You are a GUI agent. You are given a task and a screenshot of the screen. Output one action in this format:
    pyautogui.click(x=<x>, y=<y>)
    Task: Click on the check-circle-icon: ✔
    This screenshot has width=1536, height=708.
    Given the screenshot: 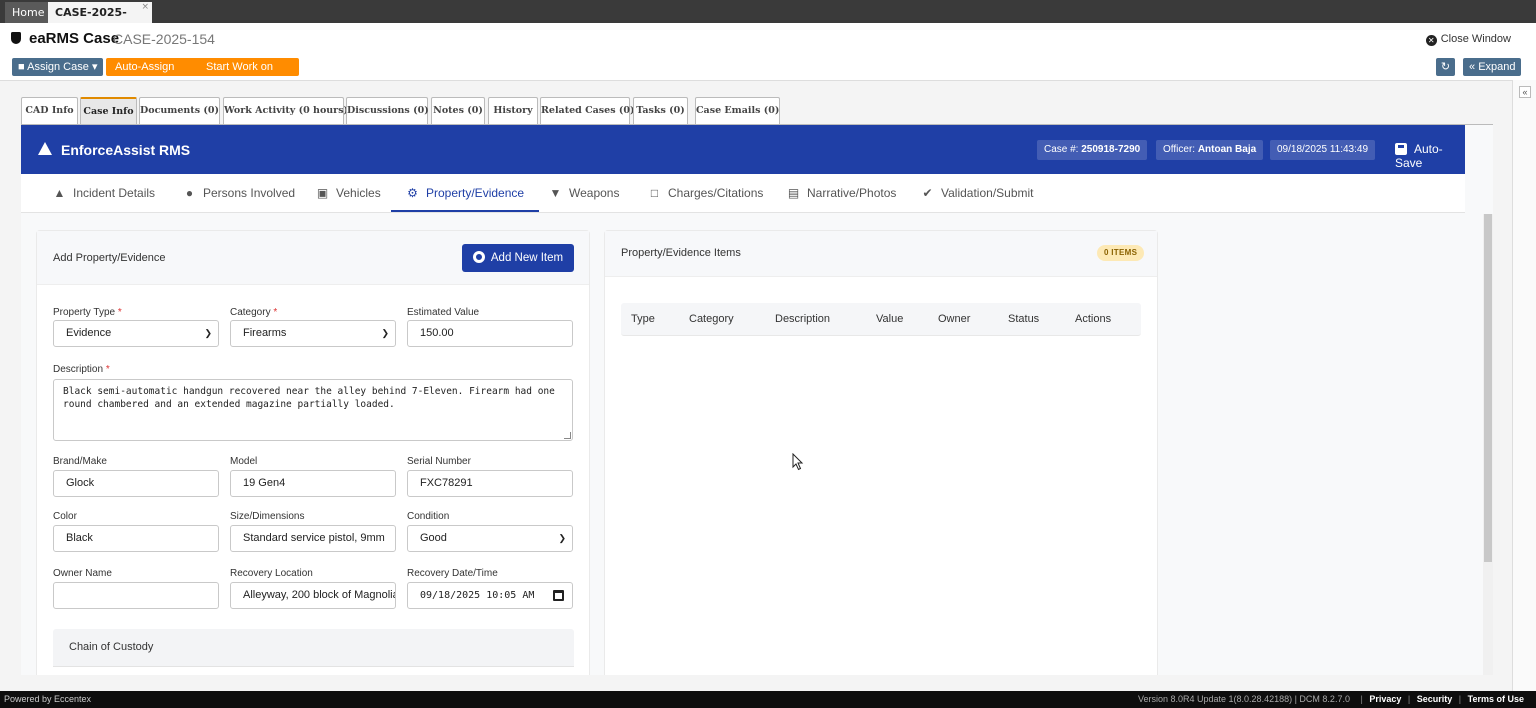 What is the action you would take?
    pyautogui.click(x=927, y=193)
    